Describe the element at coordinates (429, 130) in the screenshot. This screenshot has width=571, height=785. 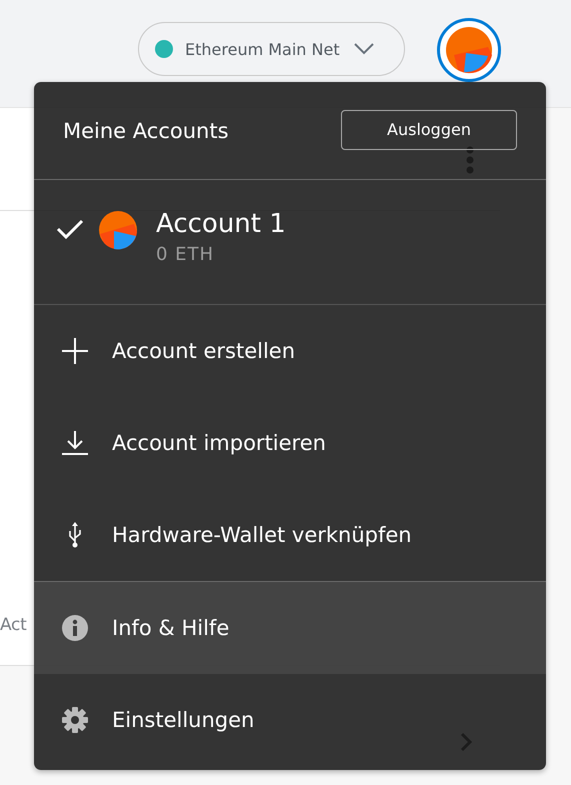
I see `logout-button: Ausloggen` at that location.